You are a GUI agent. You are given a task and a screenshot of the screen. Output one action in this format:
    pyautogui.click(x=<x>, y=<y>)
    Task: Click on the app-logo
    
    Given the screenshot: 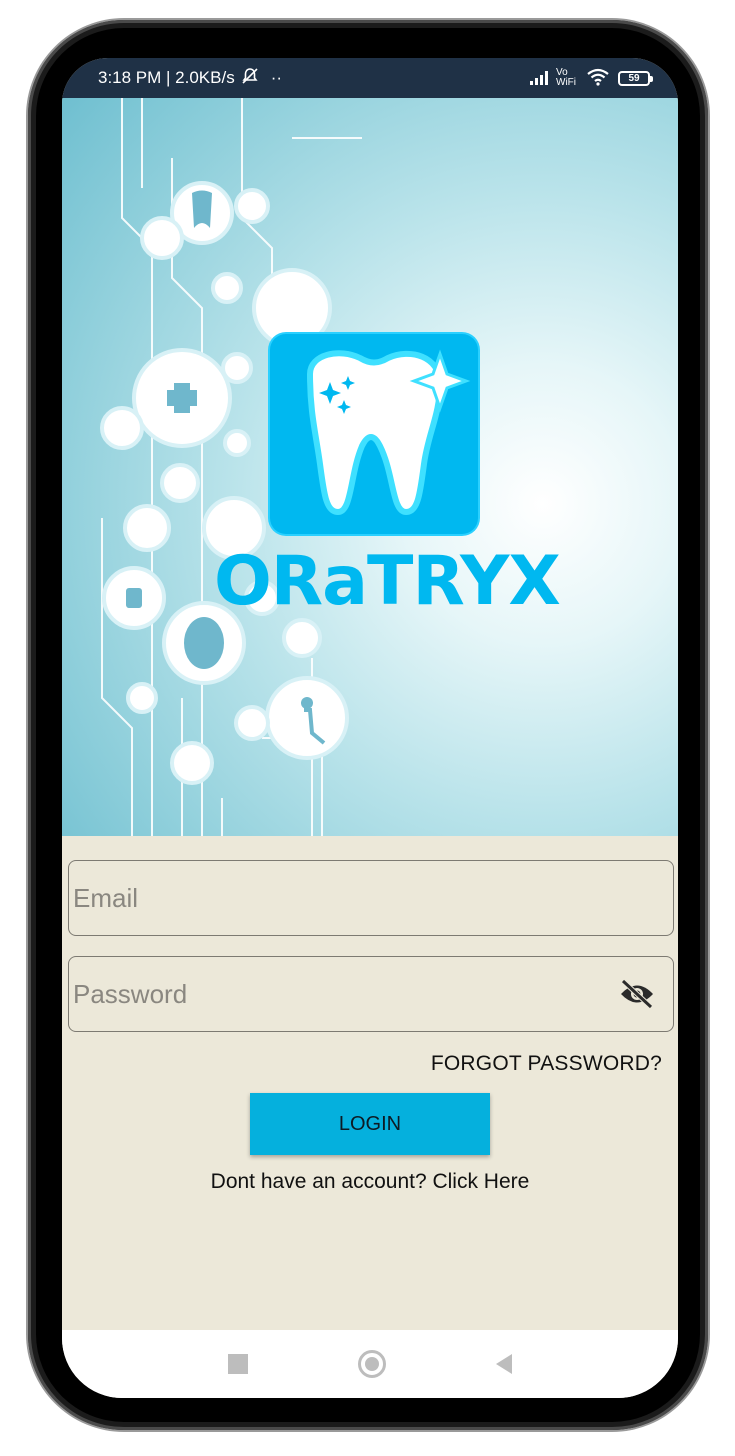 What is the action you would take?
    pyautogui.click(x=374, y=434)
    